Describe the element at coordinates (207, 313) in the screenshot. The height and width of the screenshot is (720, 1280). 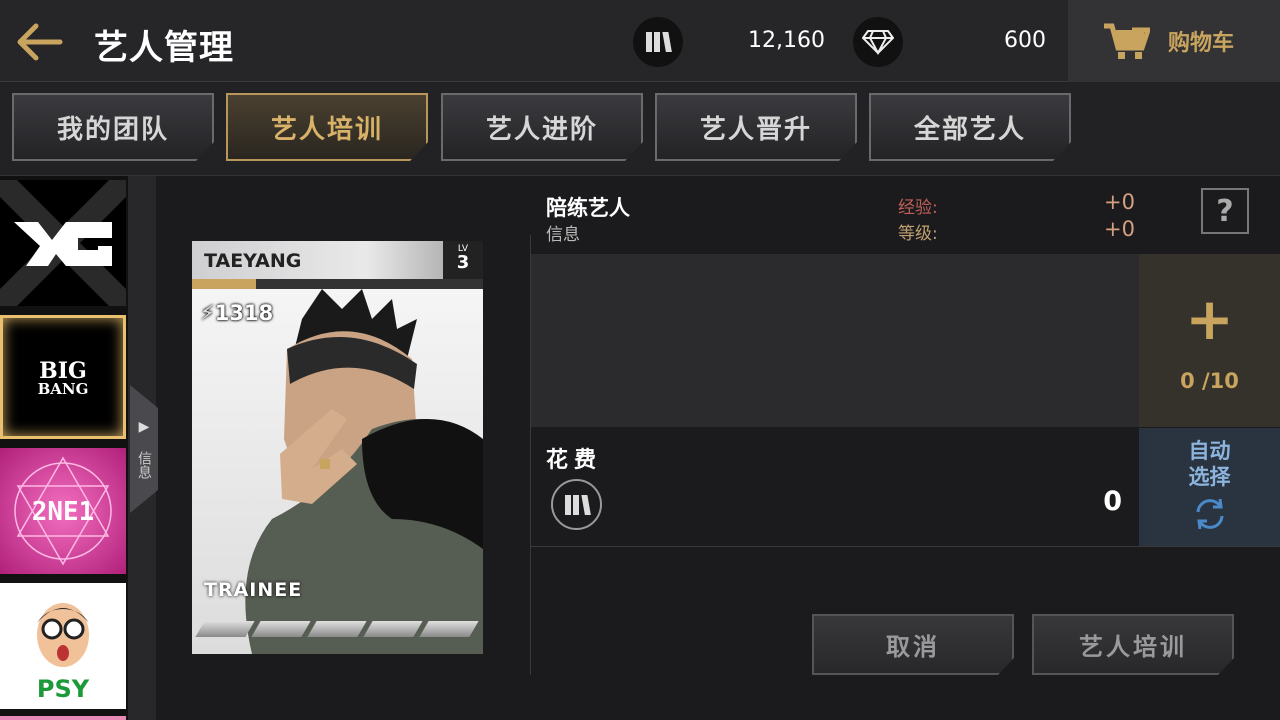
I see `lightning-icon: ⚡` at that location.